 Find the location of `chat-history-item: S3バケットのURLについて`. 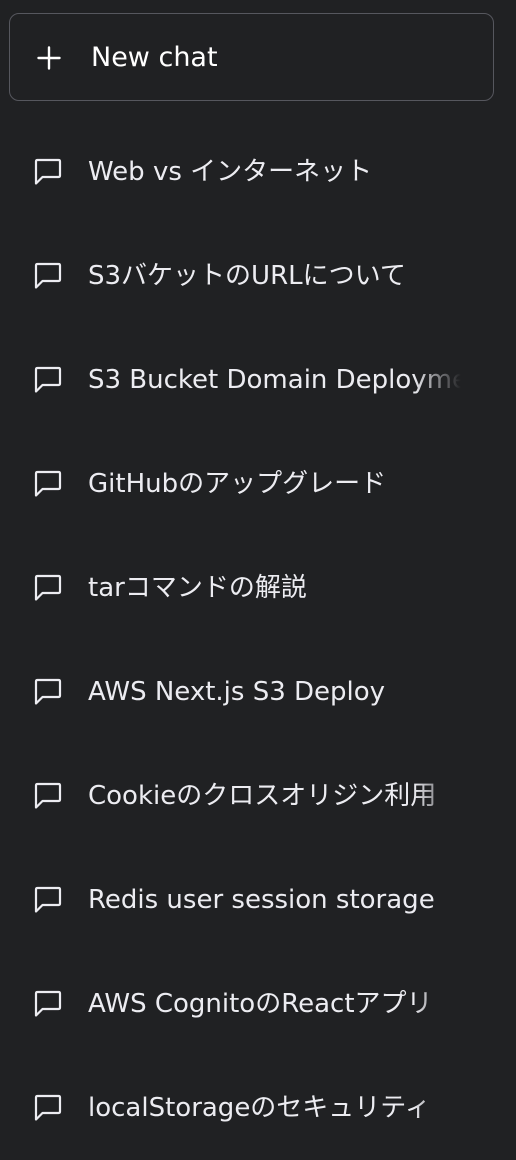

chat-history-item: S3バケットのURLについて is located at coordinates (258, 276).